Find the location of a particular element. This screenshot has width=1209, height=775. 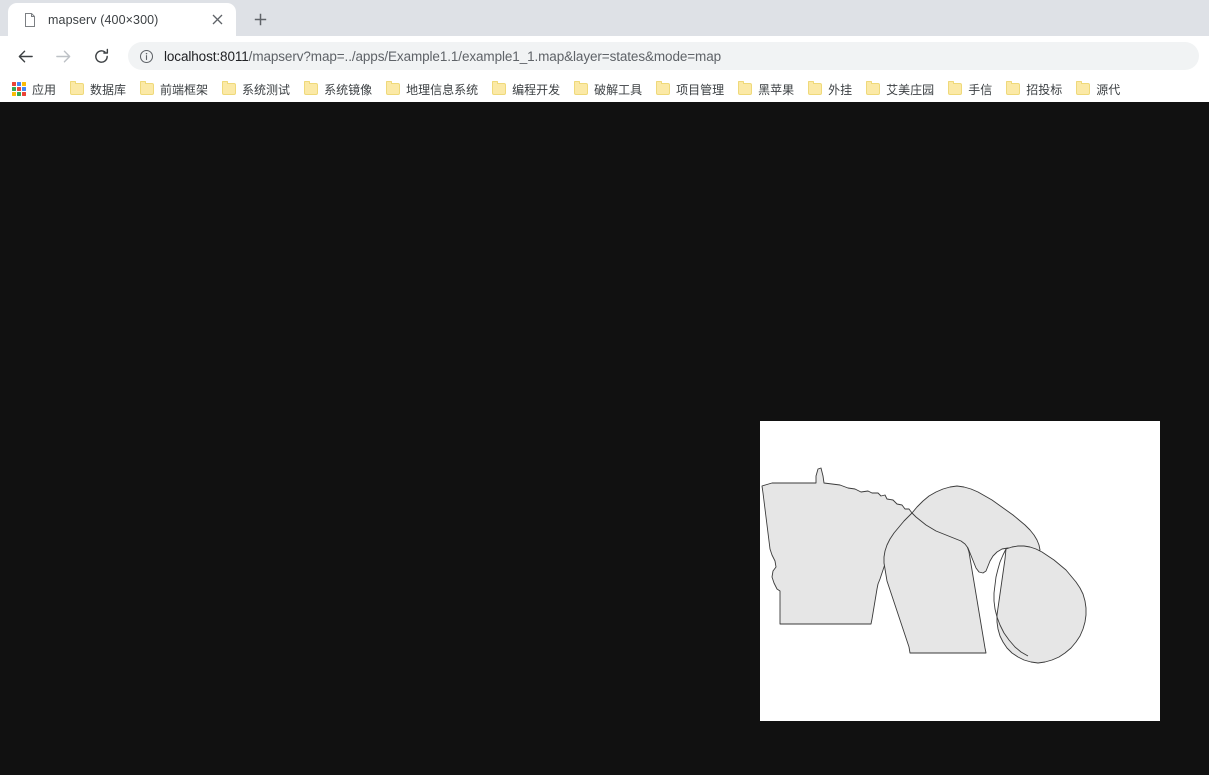

back-arrow-icon is located at coordinates (25, 56).